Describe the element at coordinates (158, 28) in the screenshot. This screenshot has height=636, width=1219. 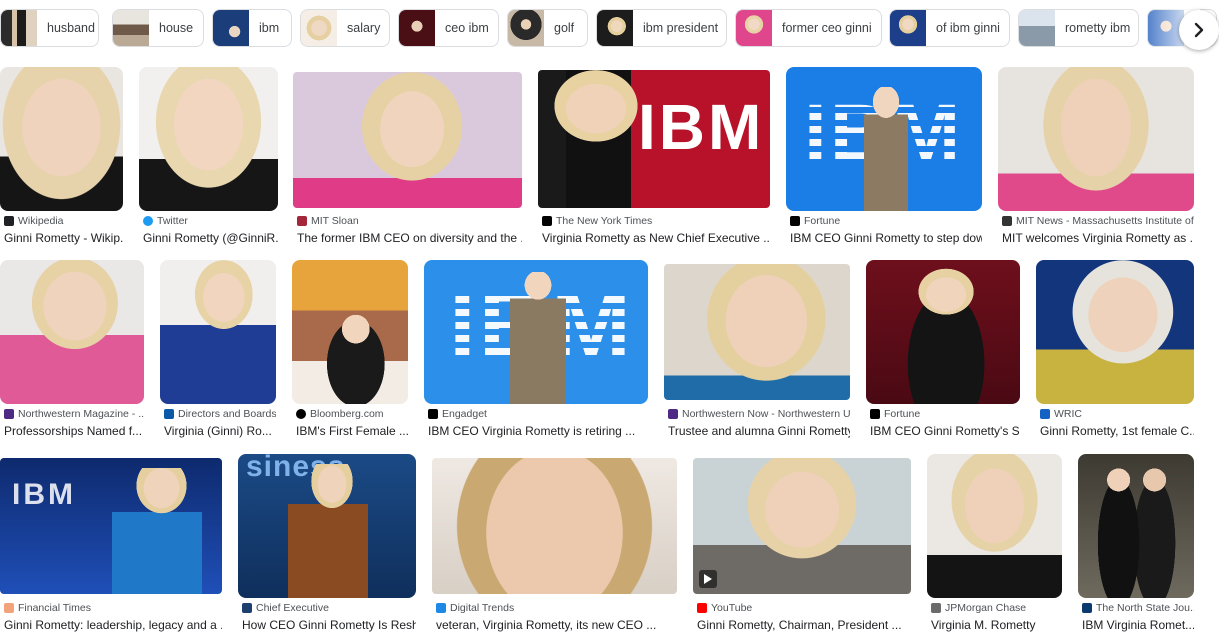
I see `chip-house: house` at that location.